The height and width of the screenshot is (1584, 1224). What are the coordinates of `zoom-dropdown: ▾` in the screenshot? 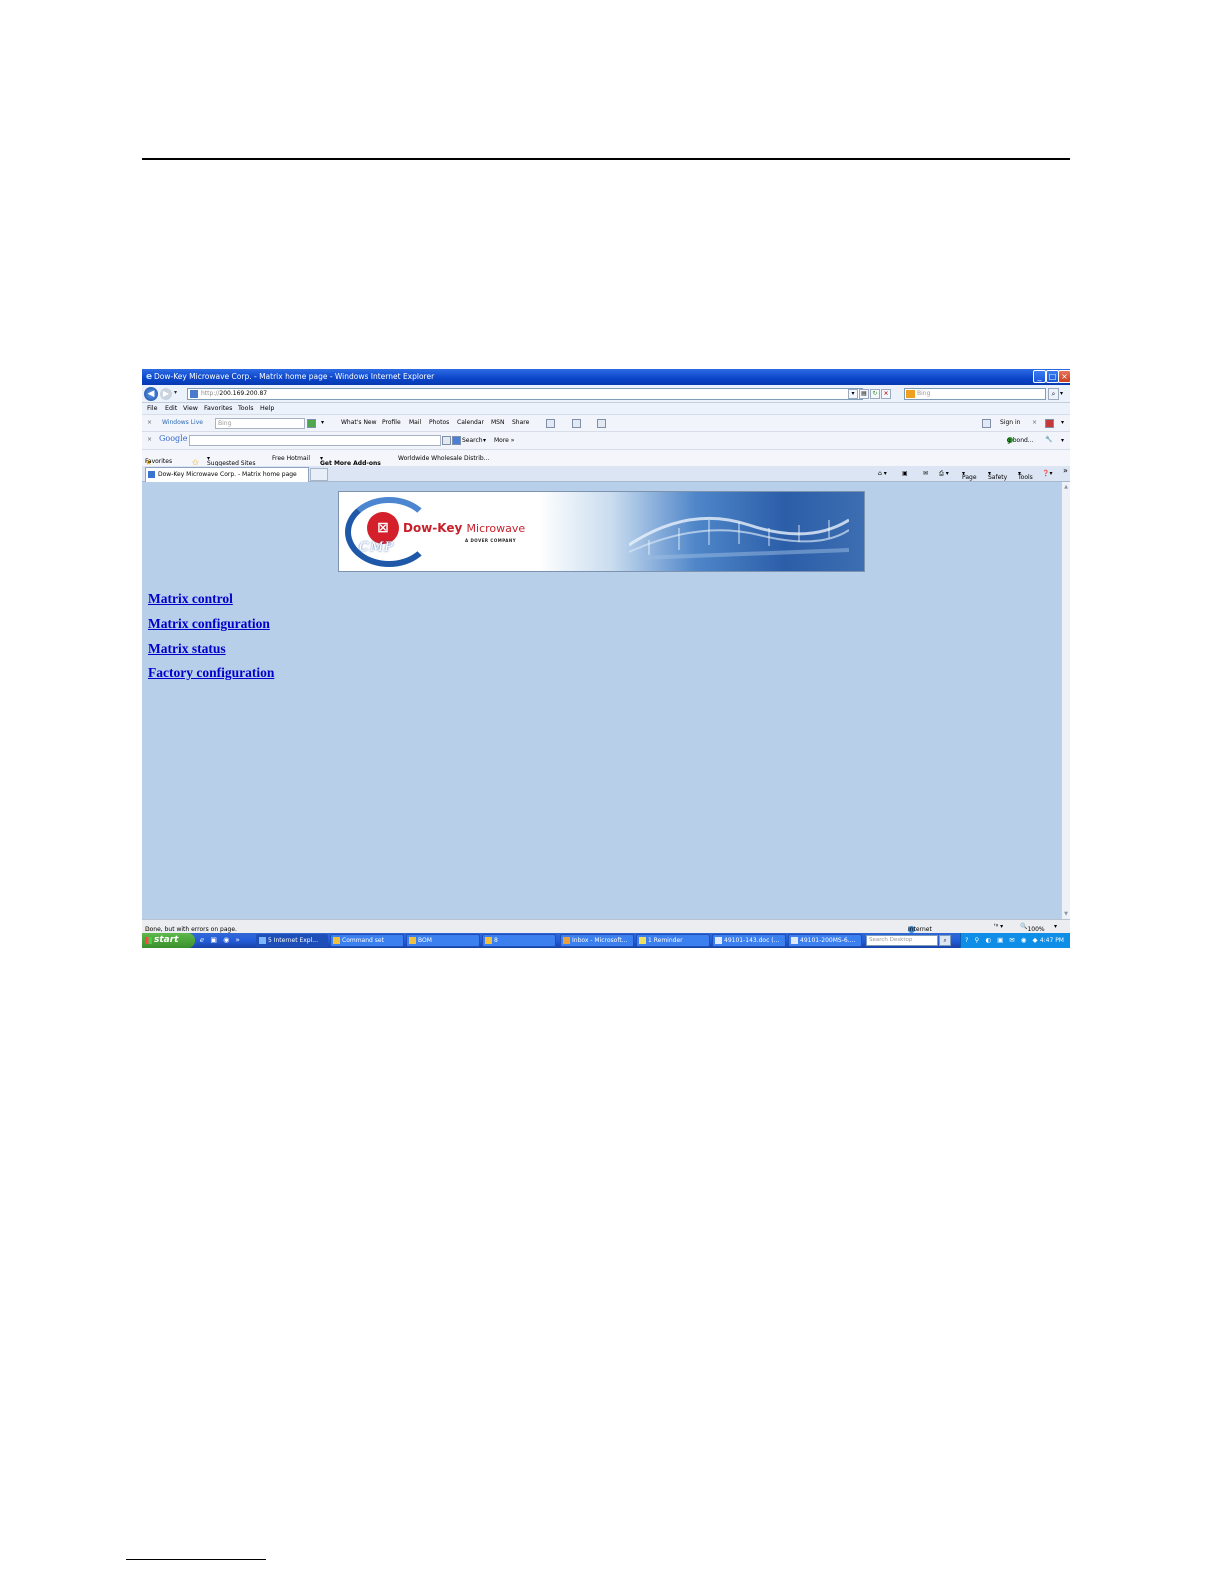 It's located at (1055, 926).